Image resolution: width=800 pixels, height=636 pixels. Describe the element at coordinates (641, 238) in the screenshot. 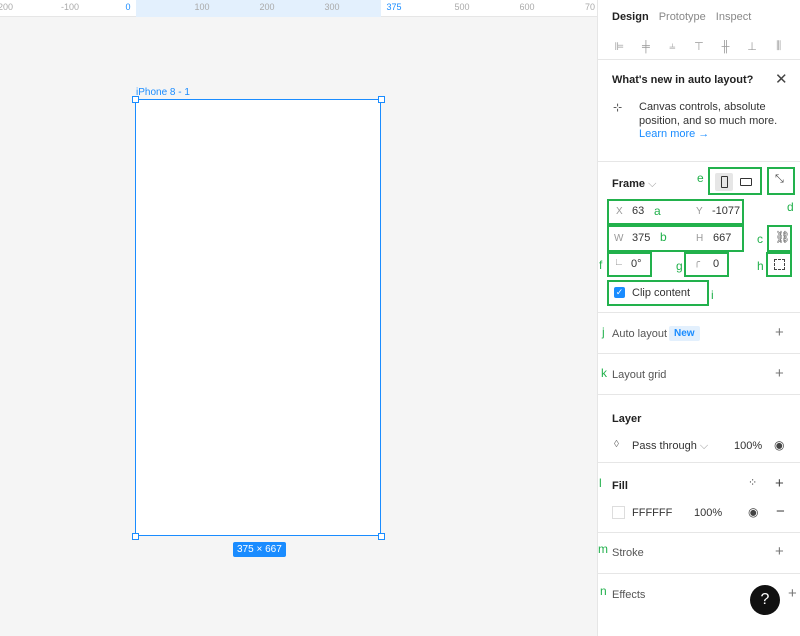

I see `width-input: 375` at that location.